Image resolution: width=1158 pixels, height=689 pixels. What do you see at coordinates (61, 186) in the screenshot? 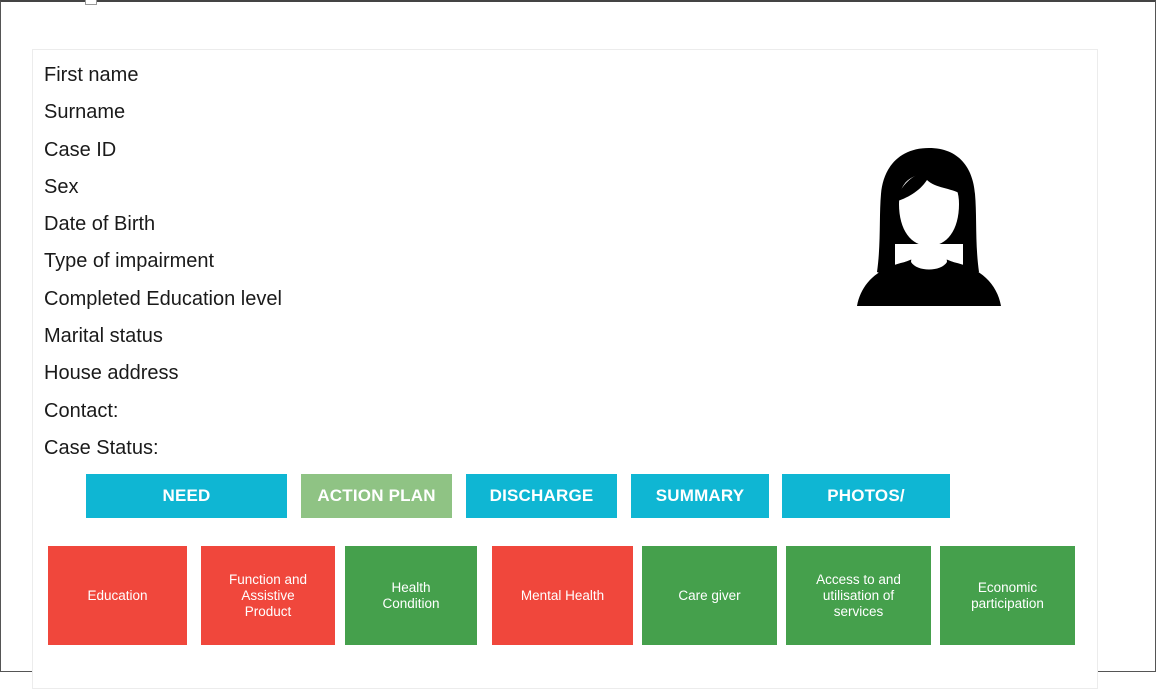
I see `field-sex: Sex` at bounding box center [61, 186].